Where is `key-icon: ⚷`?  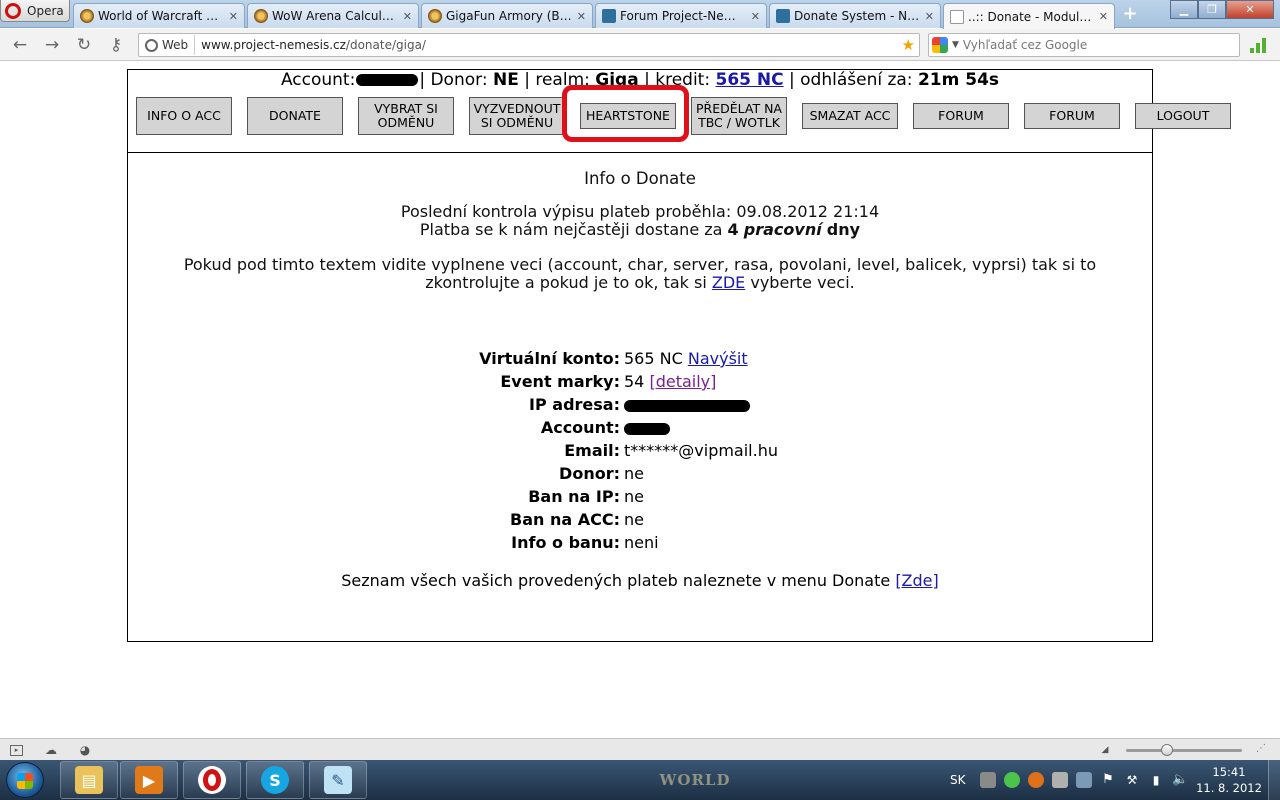
key-icon: ⚷ is located at coordinates (116, 45).